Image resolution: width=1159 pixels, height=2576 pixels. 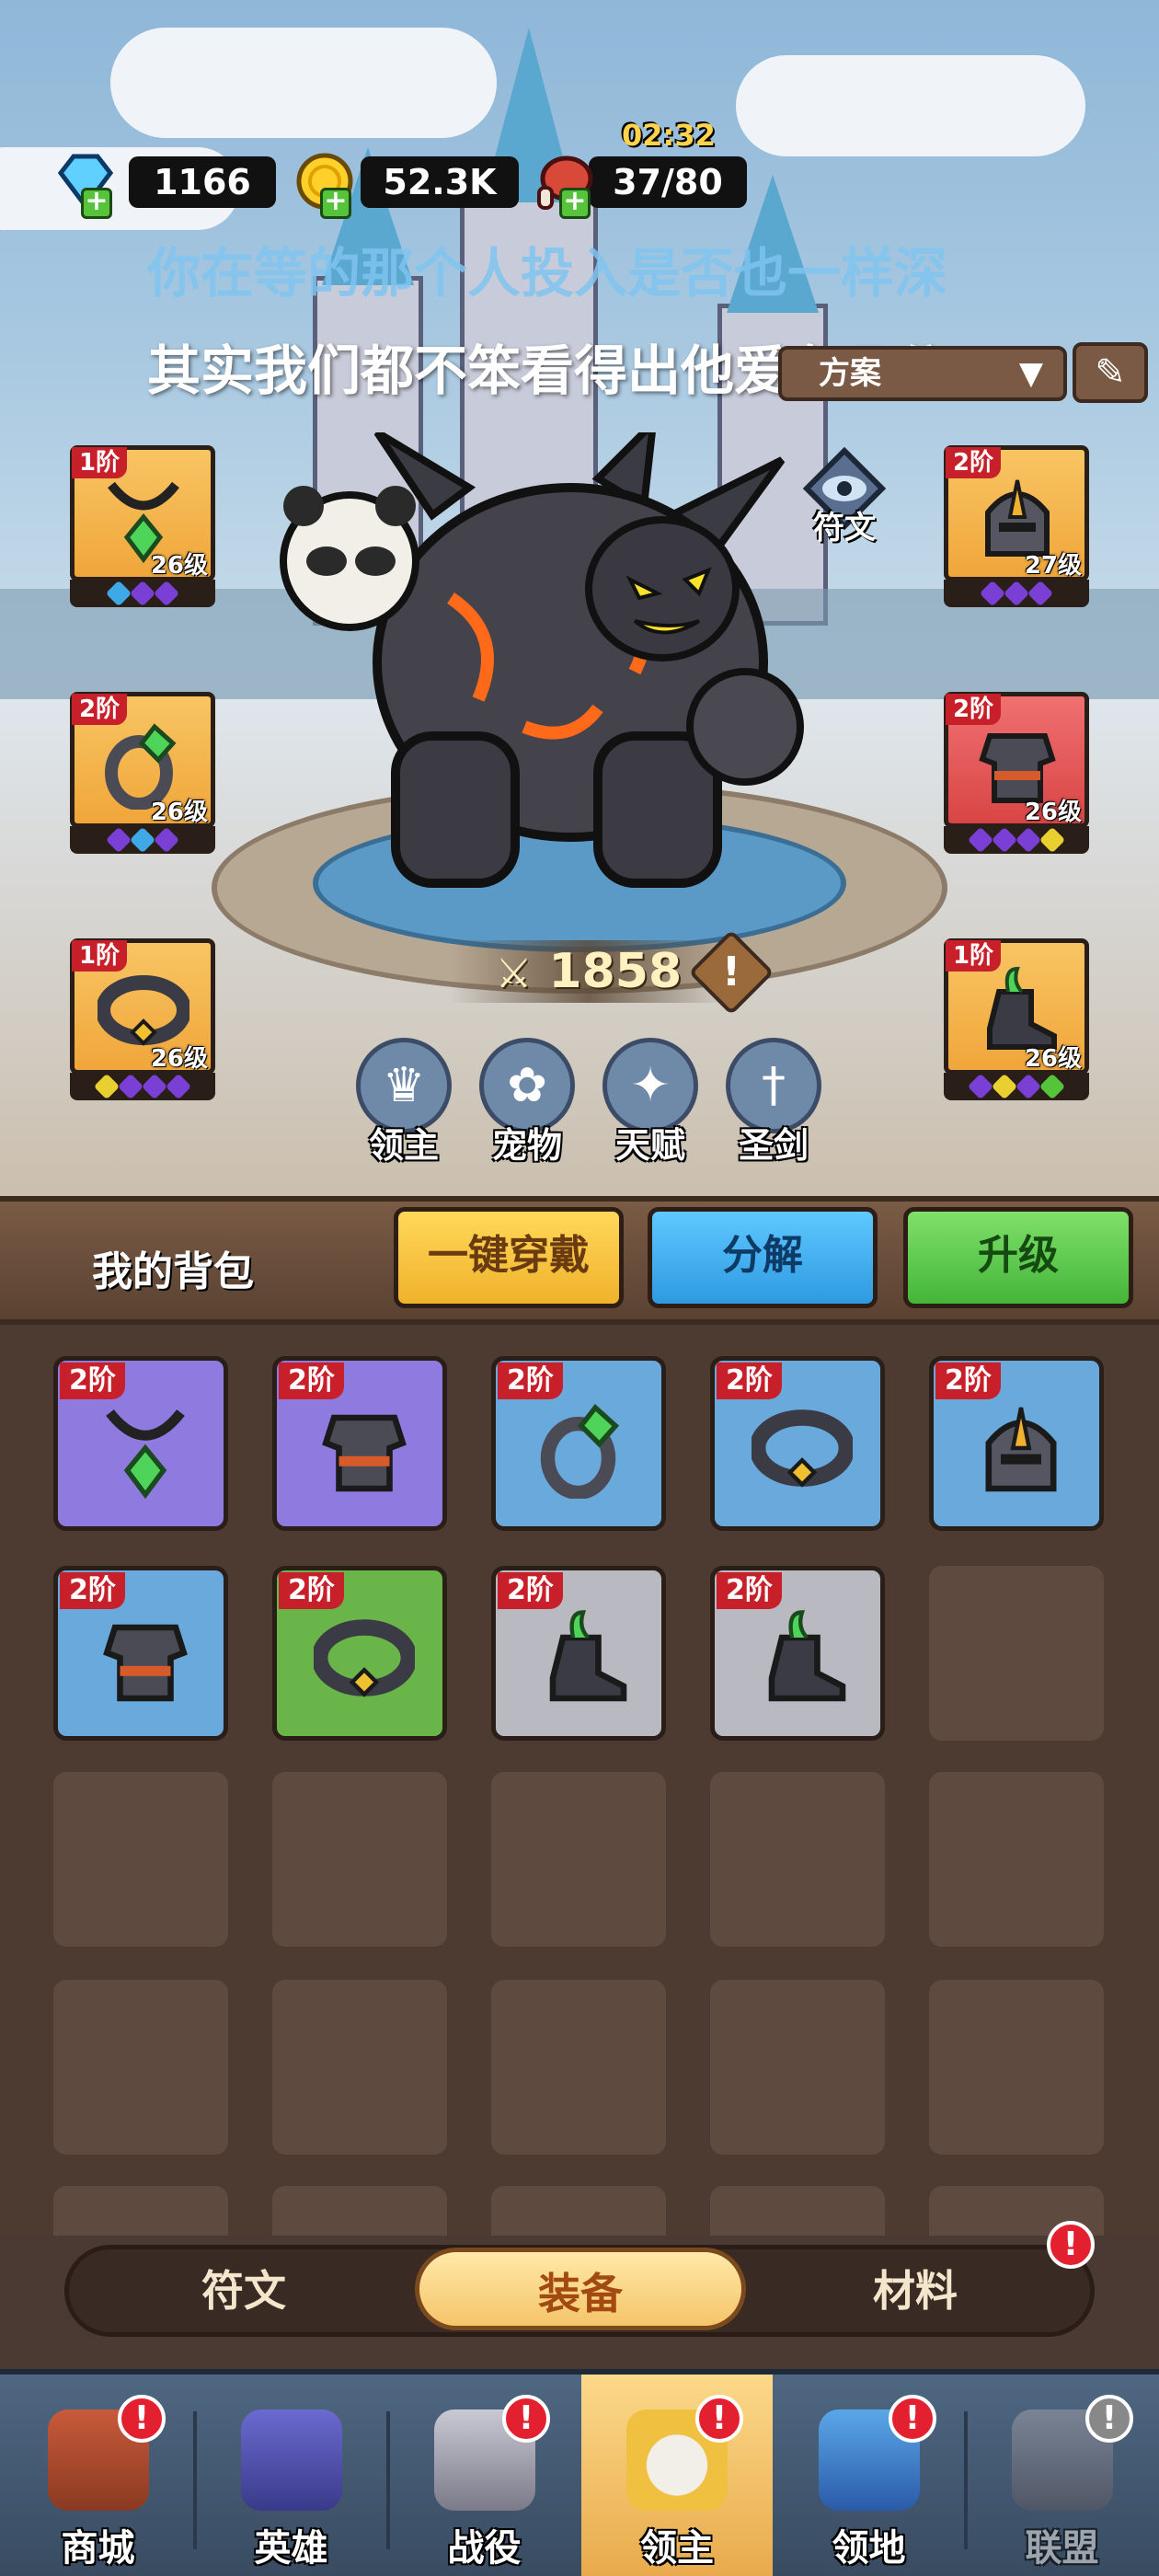 I want to click on pencil-icon: ✎, so click(x=1110, y=372).